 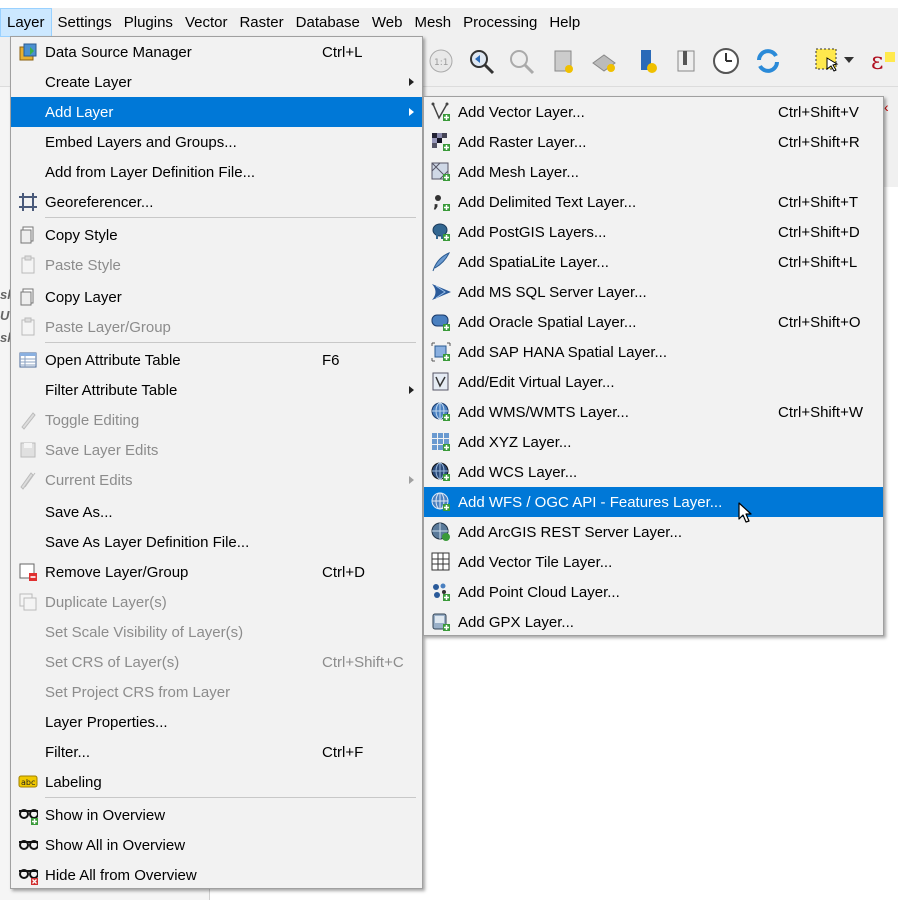 What do you see at coordinates (328, 22) in the screenshot?
I see `menu-database: Database` at bounding box center [328, 22].